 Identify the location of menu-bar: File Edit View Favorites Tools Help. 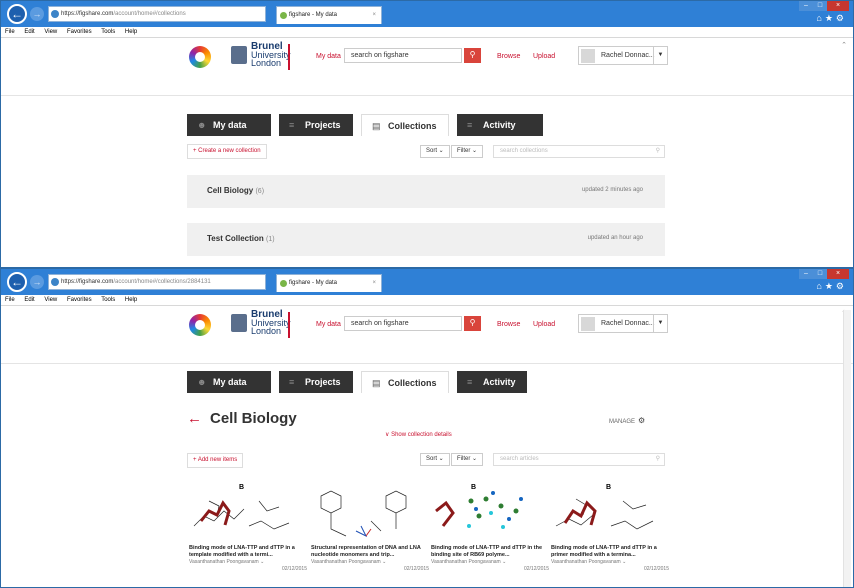
(427, 32).